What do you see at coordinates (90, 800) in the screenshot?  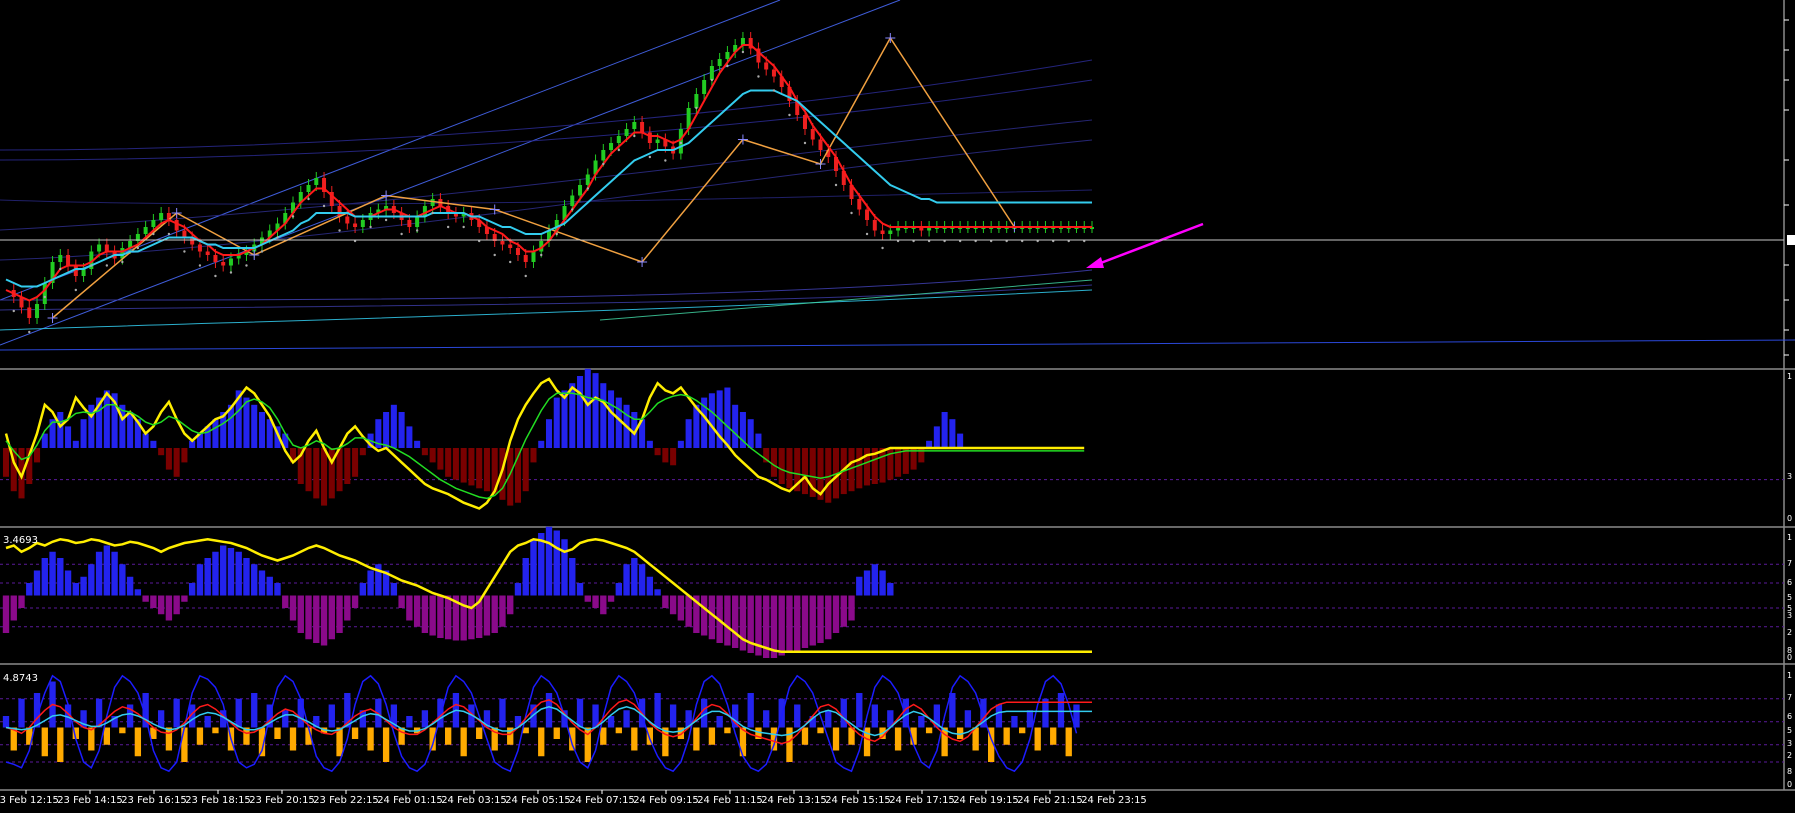 I see `time-axis-label: 23 Feb 14:15` at bounding box center [90, 800].